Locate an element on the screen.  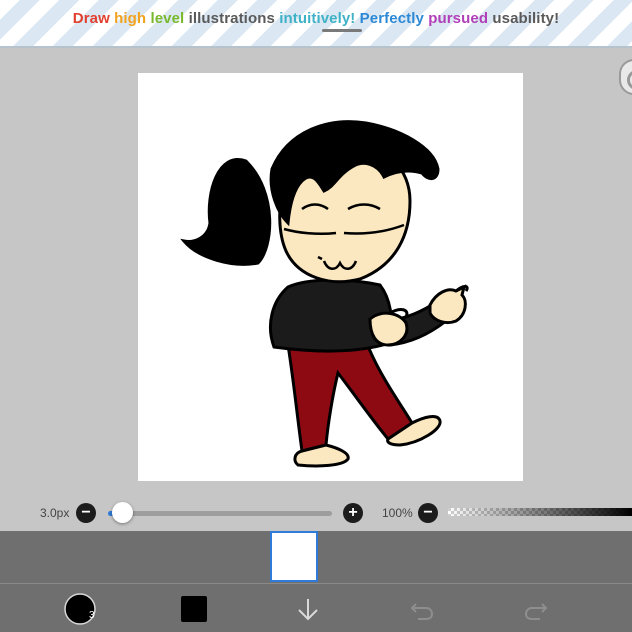
color-picker-button is located at coordinates (194, 609).